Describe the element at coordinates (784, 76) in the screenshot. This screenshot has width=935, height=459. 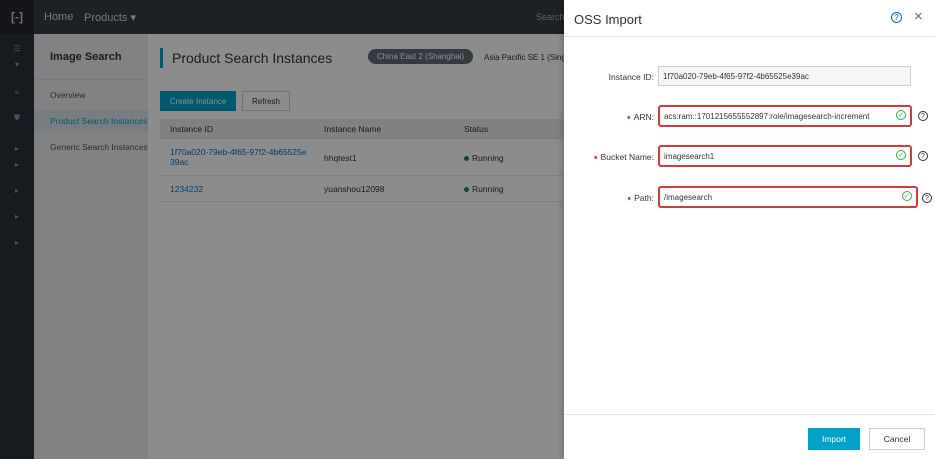
I see `instance-id-field: 1f70a020-79eb-4f65-97f2-4b65525e39ac` at that location.